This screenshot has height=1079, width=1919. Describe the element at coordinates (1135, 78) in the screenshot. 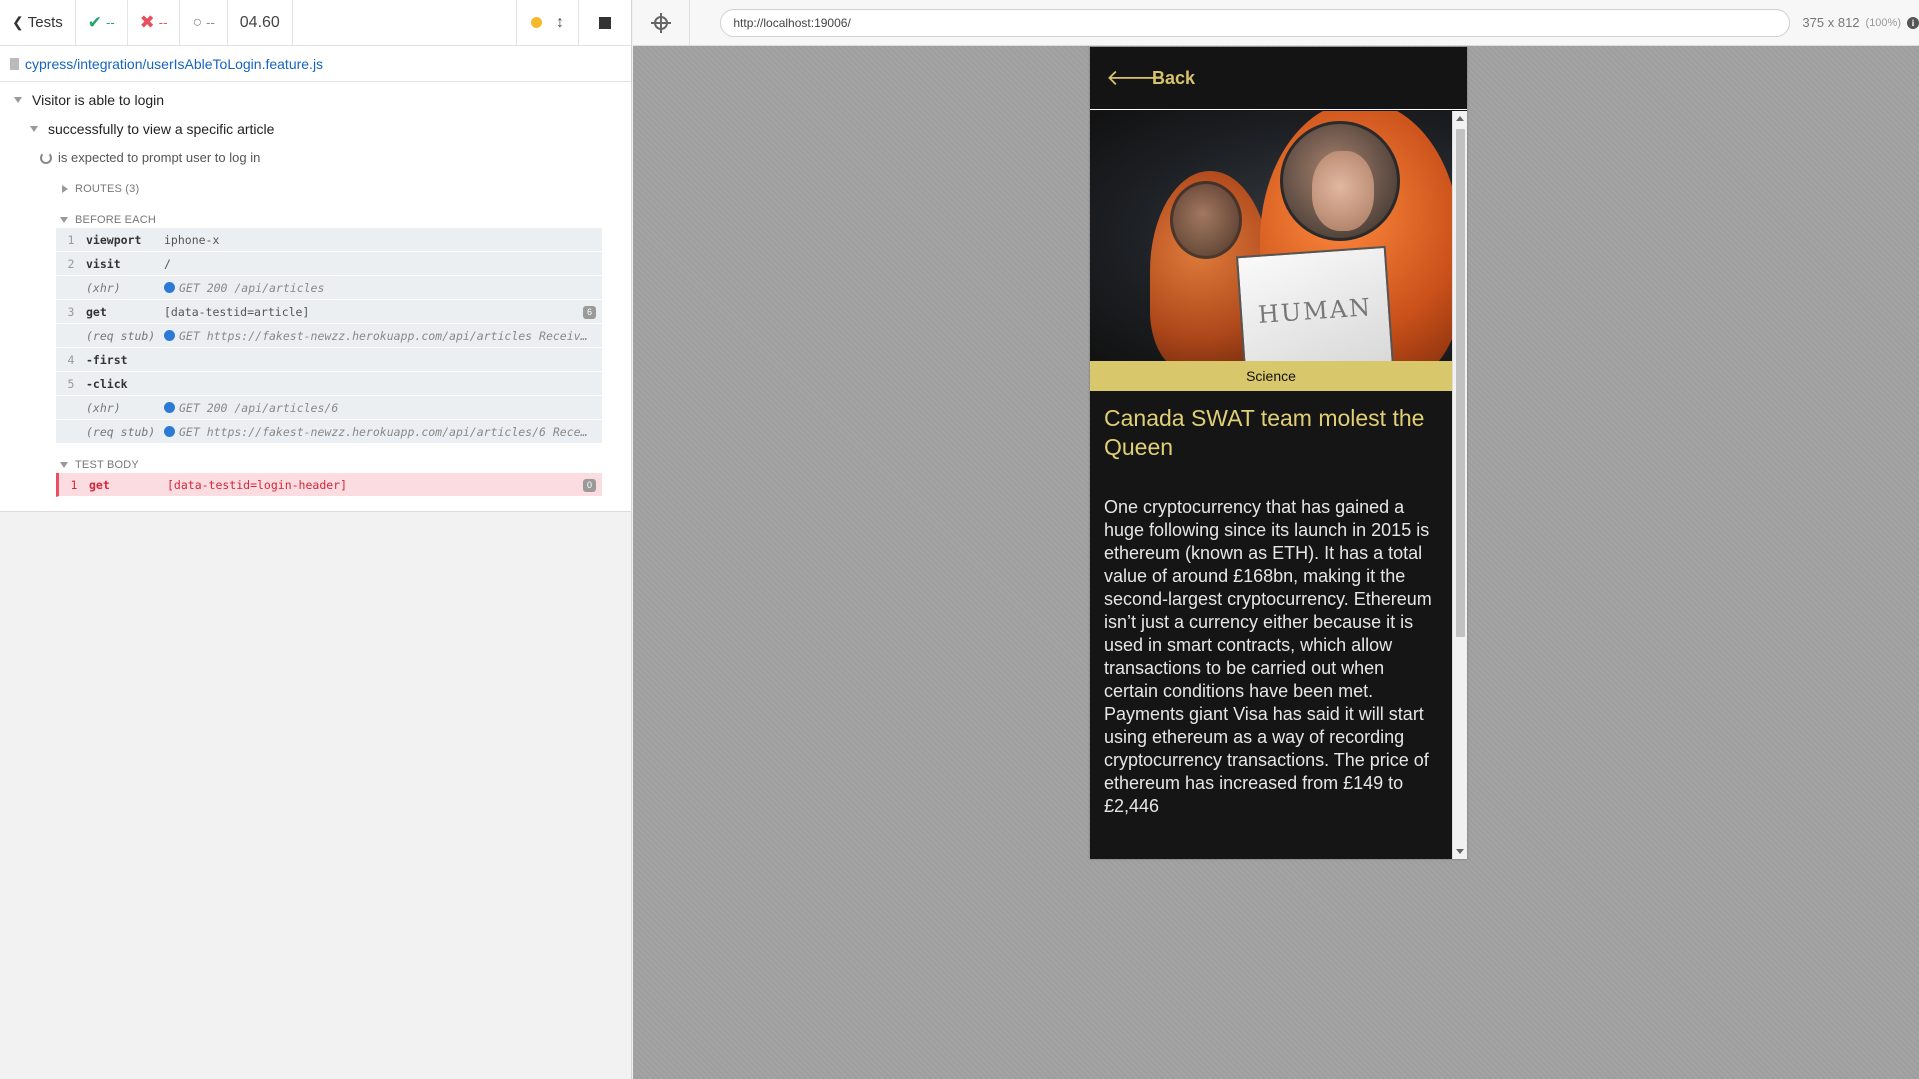

I see `arrow-left-icon: 🡐` at that location.